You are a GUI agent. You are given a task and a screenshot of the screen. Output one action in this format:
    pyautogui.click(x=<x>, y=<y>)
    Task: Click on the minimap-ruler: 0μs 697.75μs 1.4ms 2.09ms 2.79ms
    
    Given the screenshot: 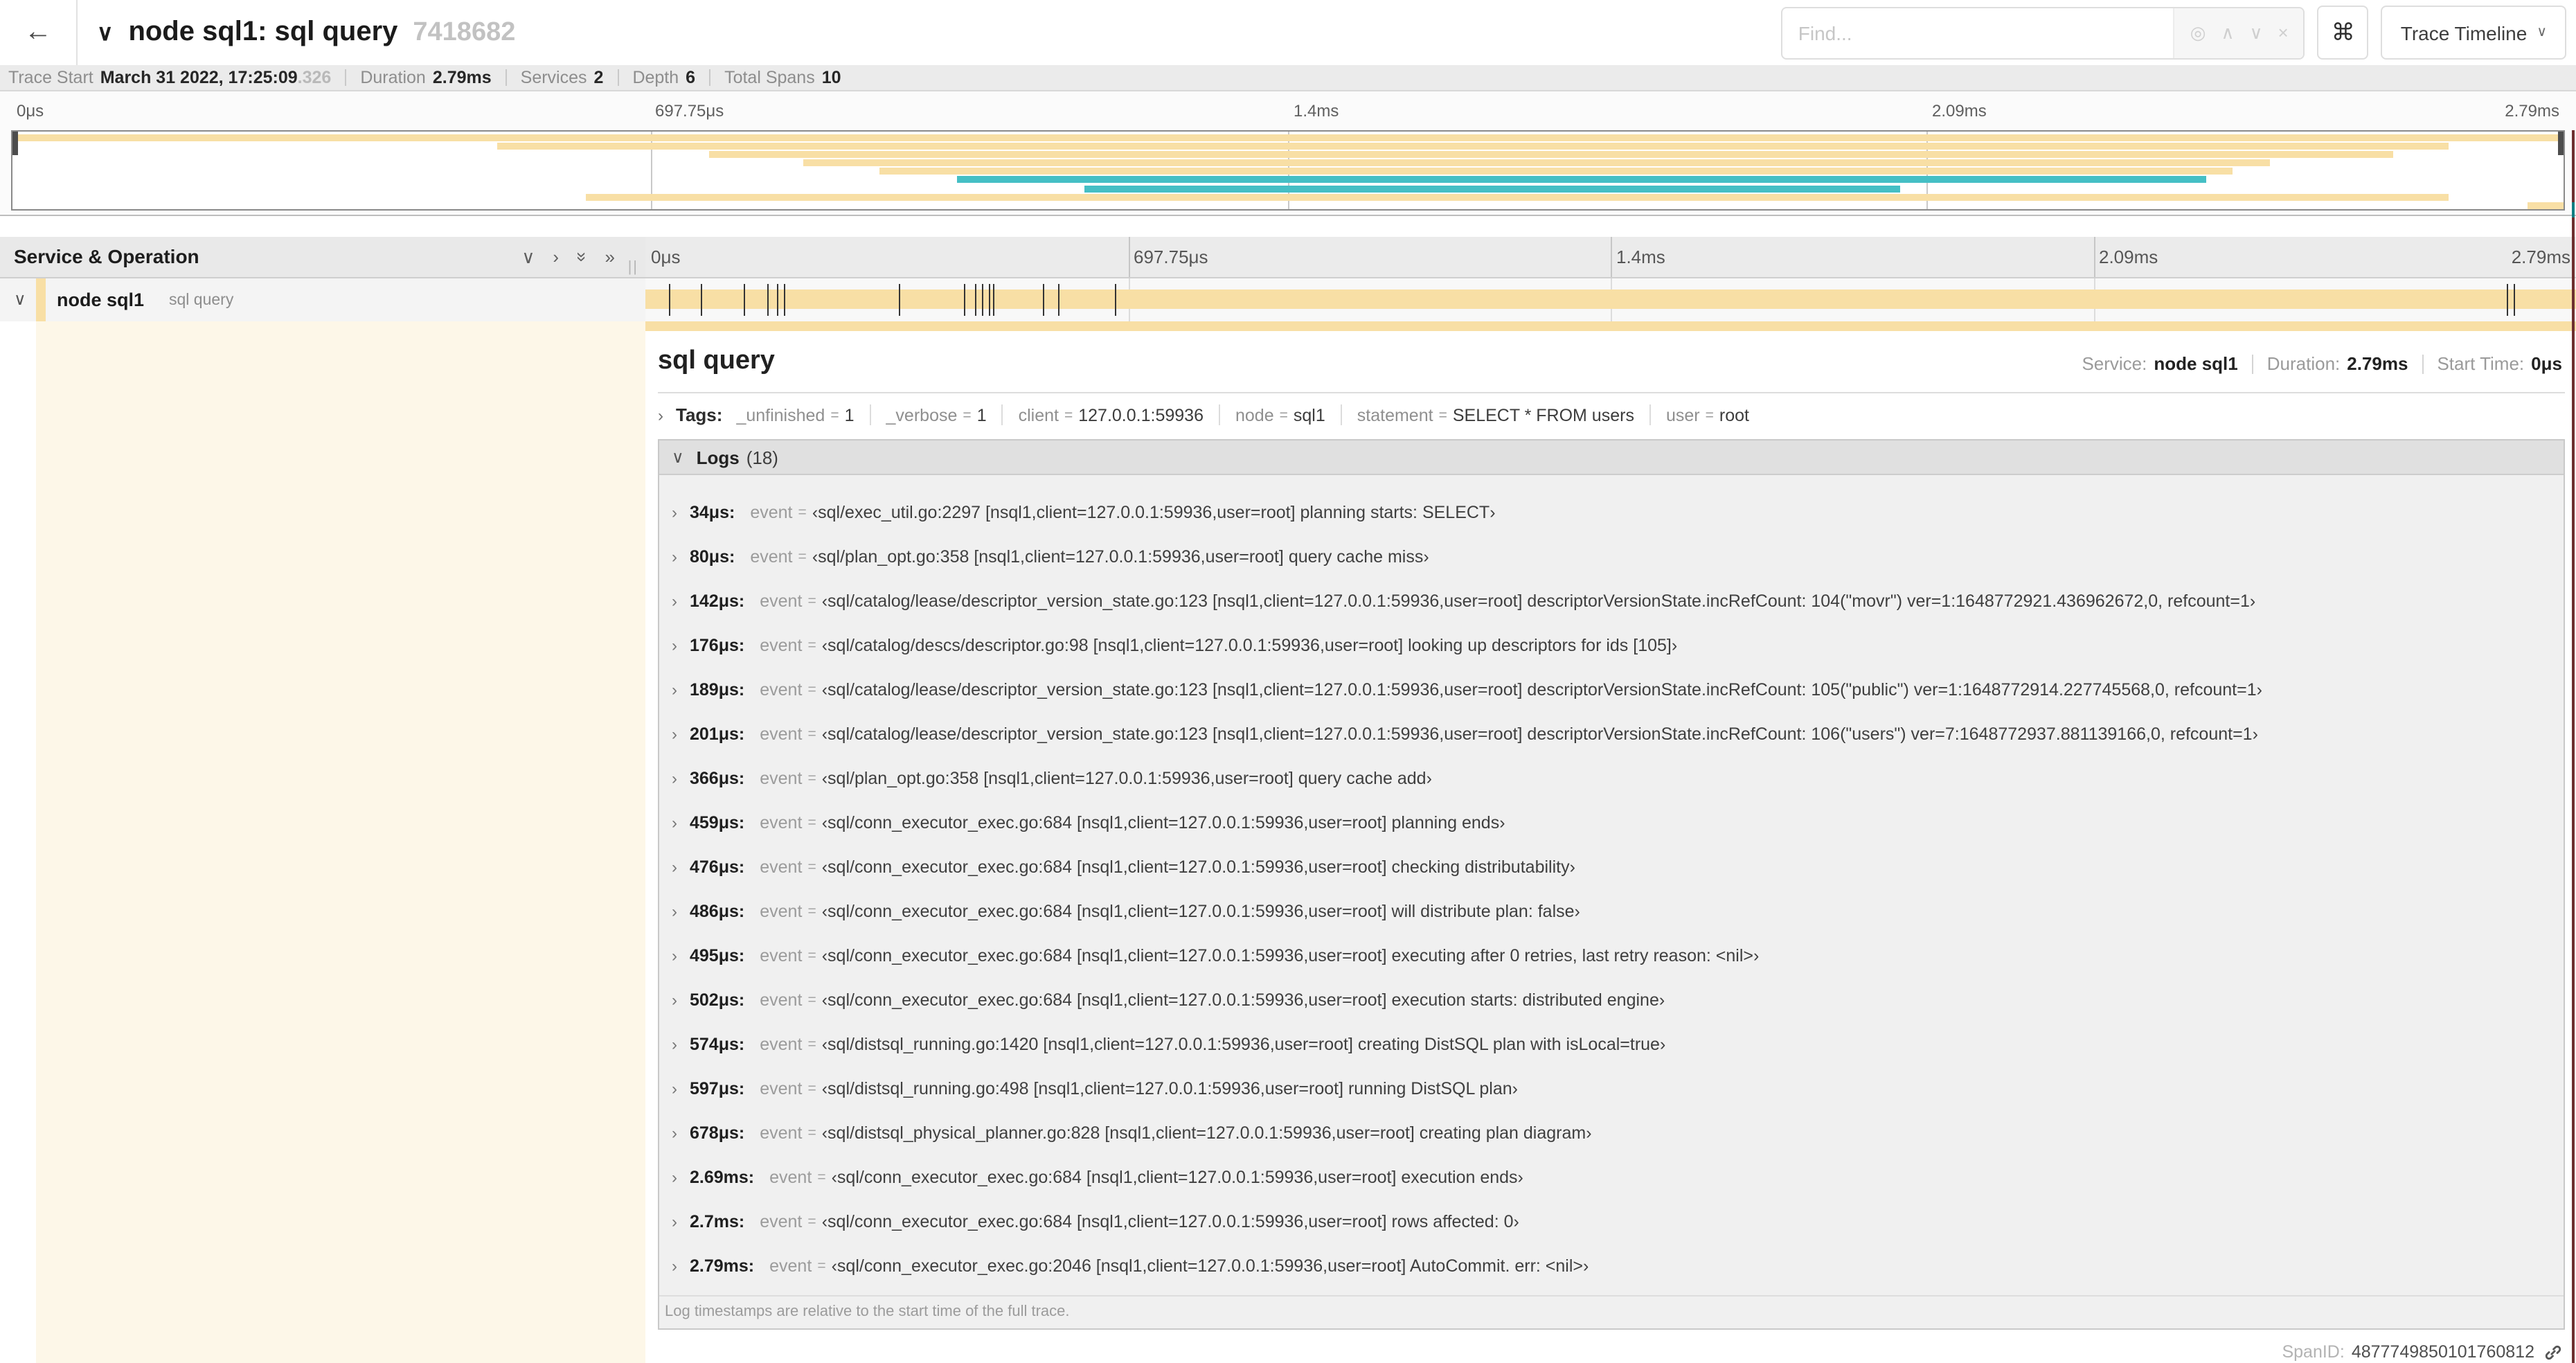 What is the action you would take?
    pyautogui.click(x=1288, y=110)
    